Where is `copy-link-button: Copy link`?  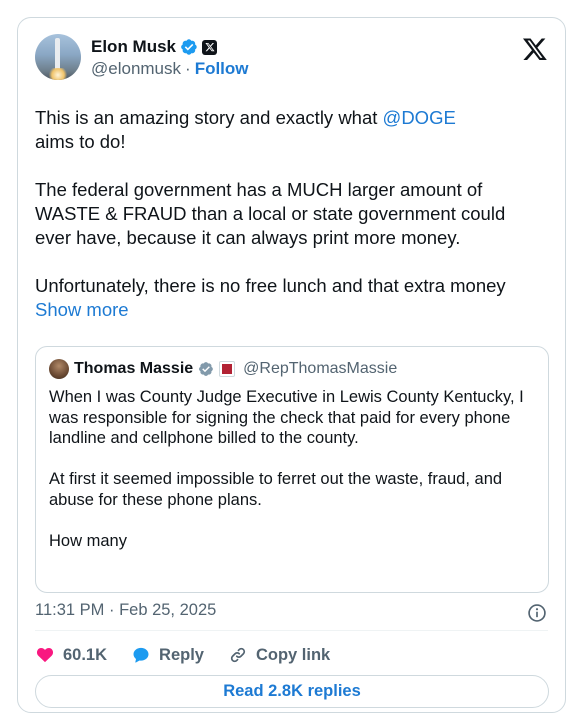
copy-link-button: Copy link is located at coordinates (279, 655).